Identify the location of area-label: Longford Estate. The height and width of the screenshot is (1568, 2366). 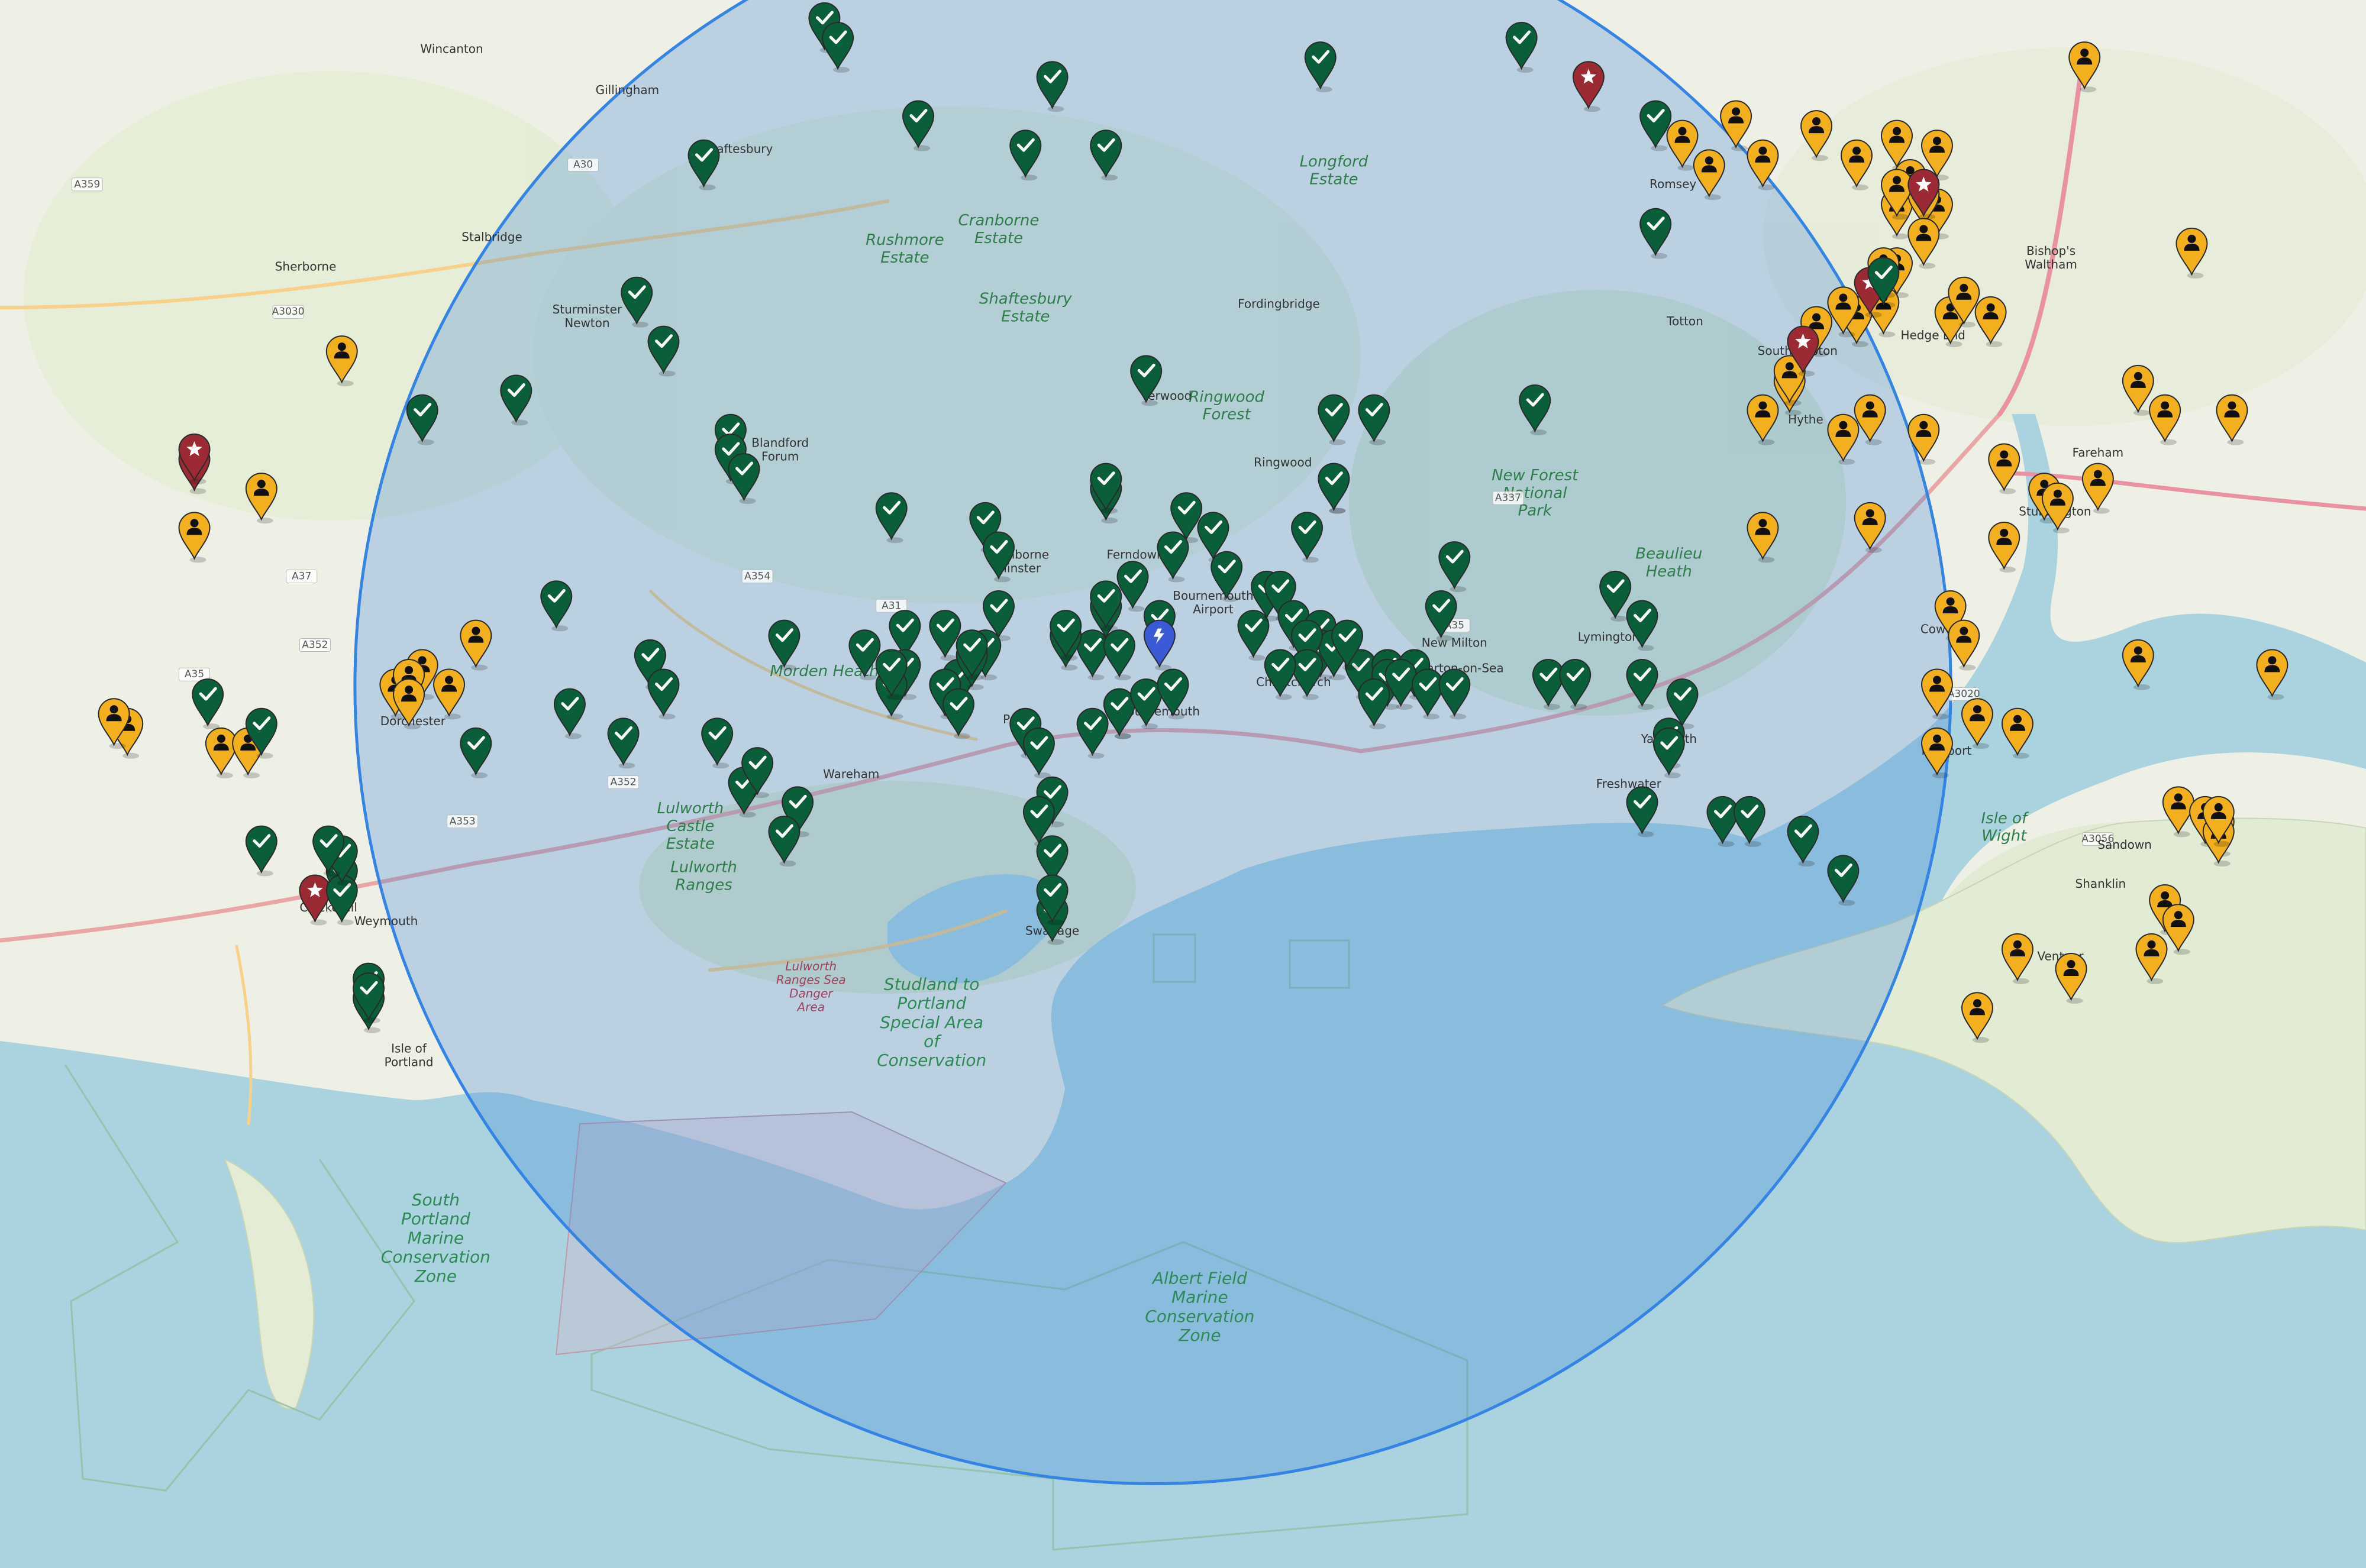
(1334, 171).